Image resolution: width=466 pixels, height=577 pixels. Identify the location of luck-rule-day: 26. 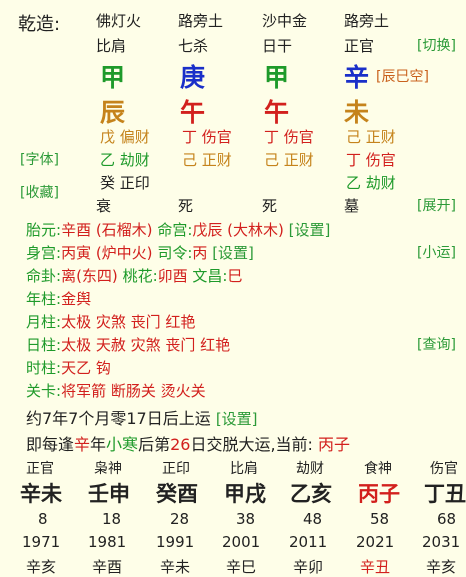
(180, 444).